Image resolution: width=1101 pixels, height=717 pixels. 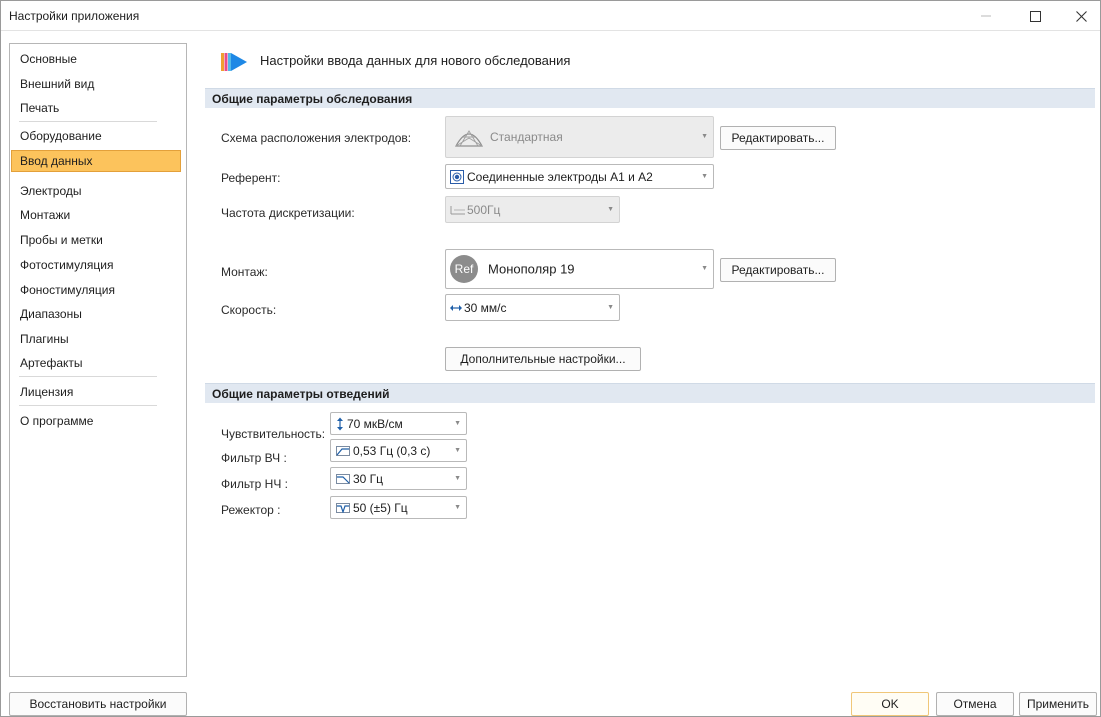 I want to click on data-input-icon, so click(x=234, y=62).